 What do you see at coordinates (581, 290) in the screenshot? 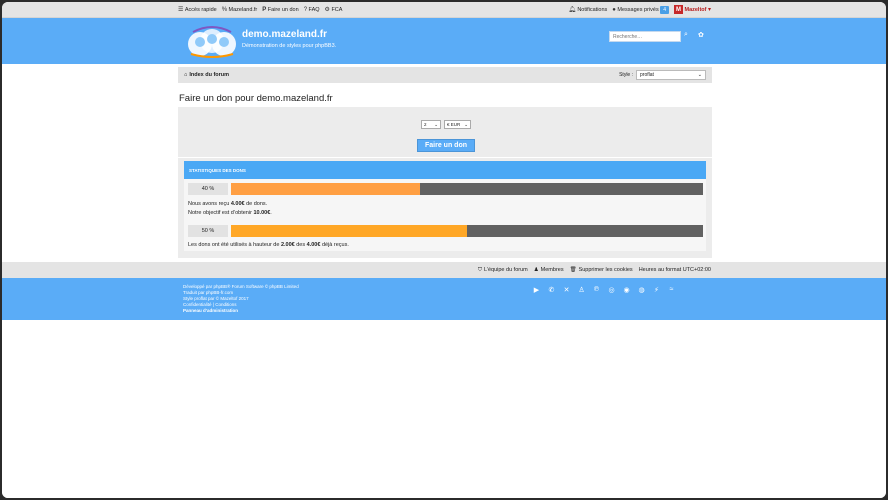
I see `snapchat-icon: ♙` at bounding box center [581, 290].